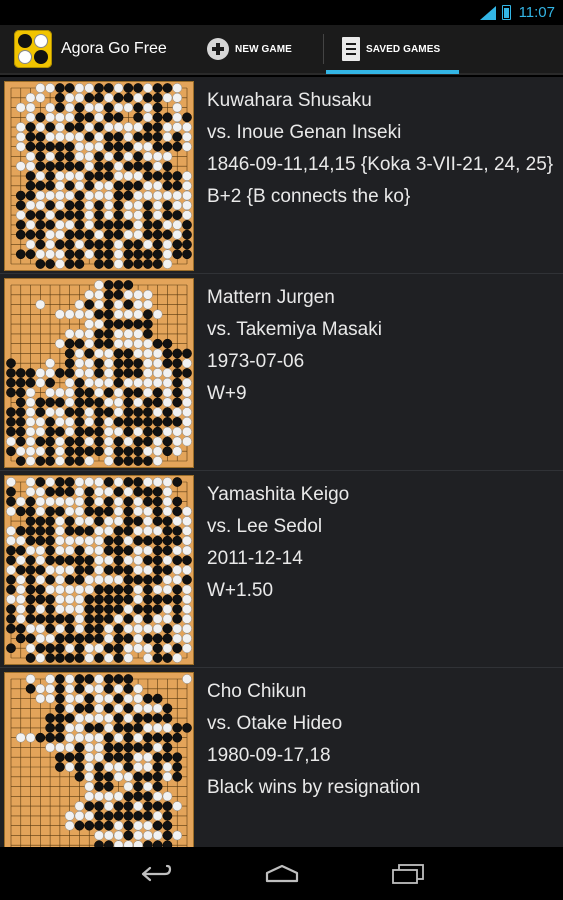  Describe the element at coordinates (408, 874) in the screenshot. I see `recents-button` at that location.